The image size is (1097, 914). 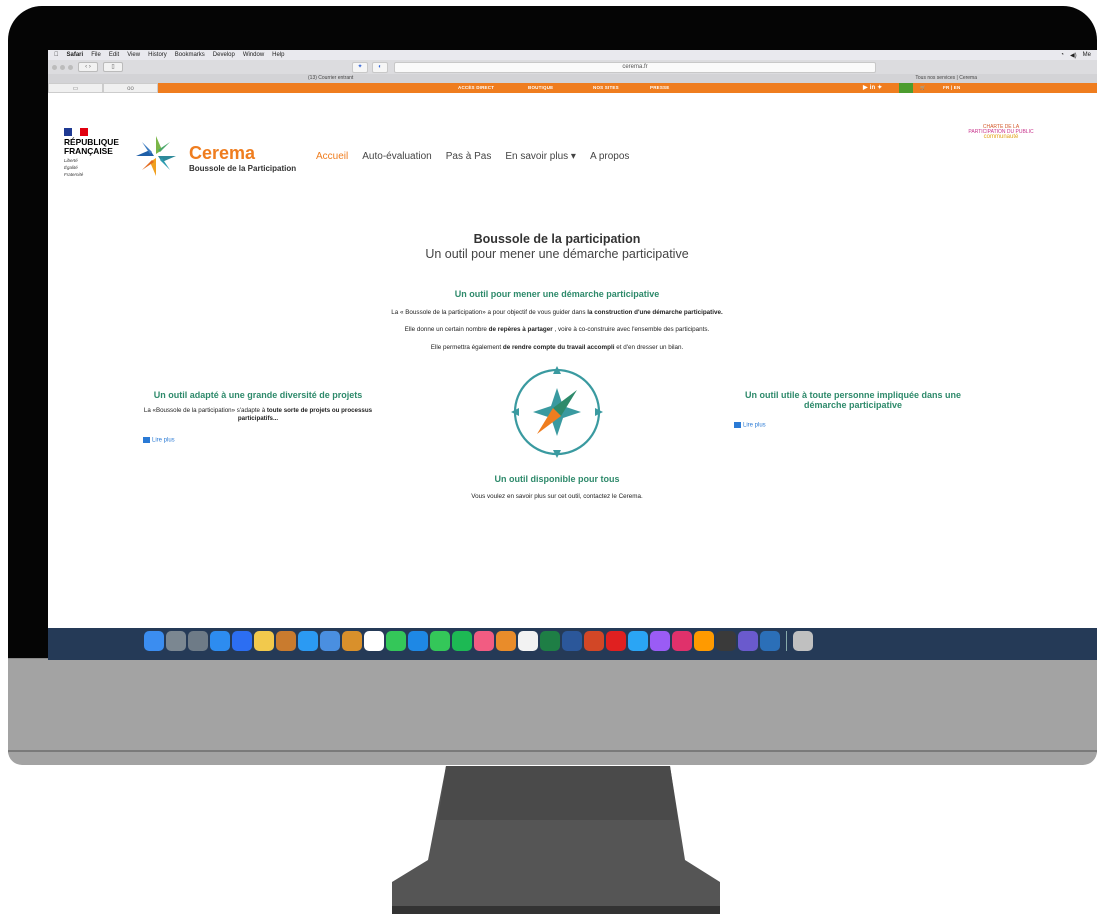 What do you see at coordinates (1062, 55) in the screenshot?
I see `wifi-icon: ◔` at bounding box center [1062, 55].